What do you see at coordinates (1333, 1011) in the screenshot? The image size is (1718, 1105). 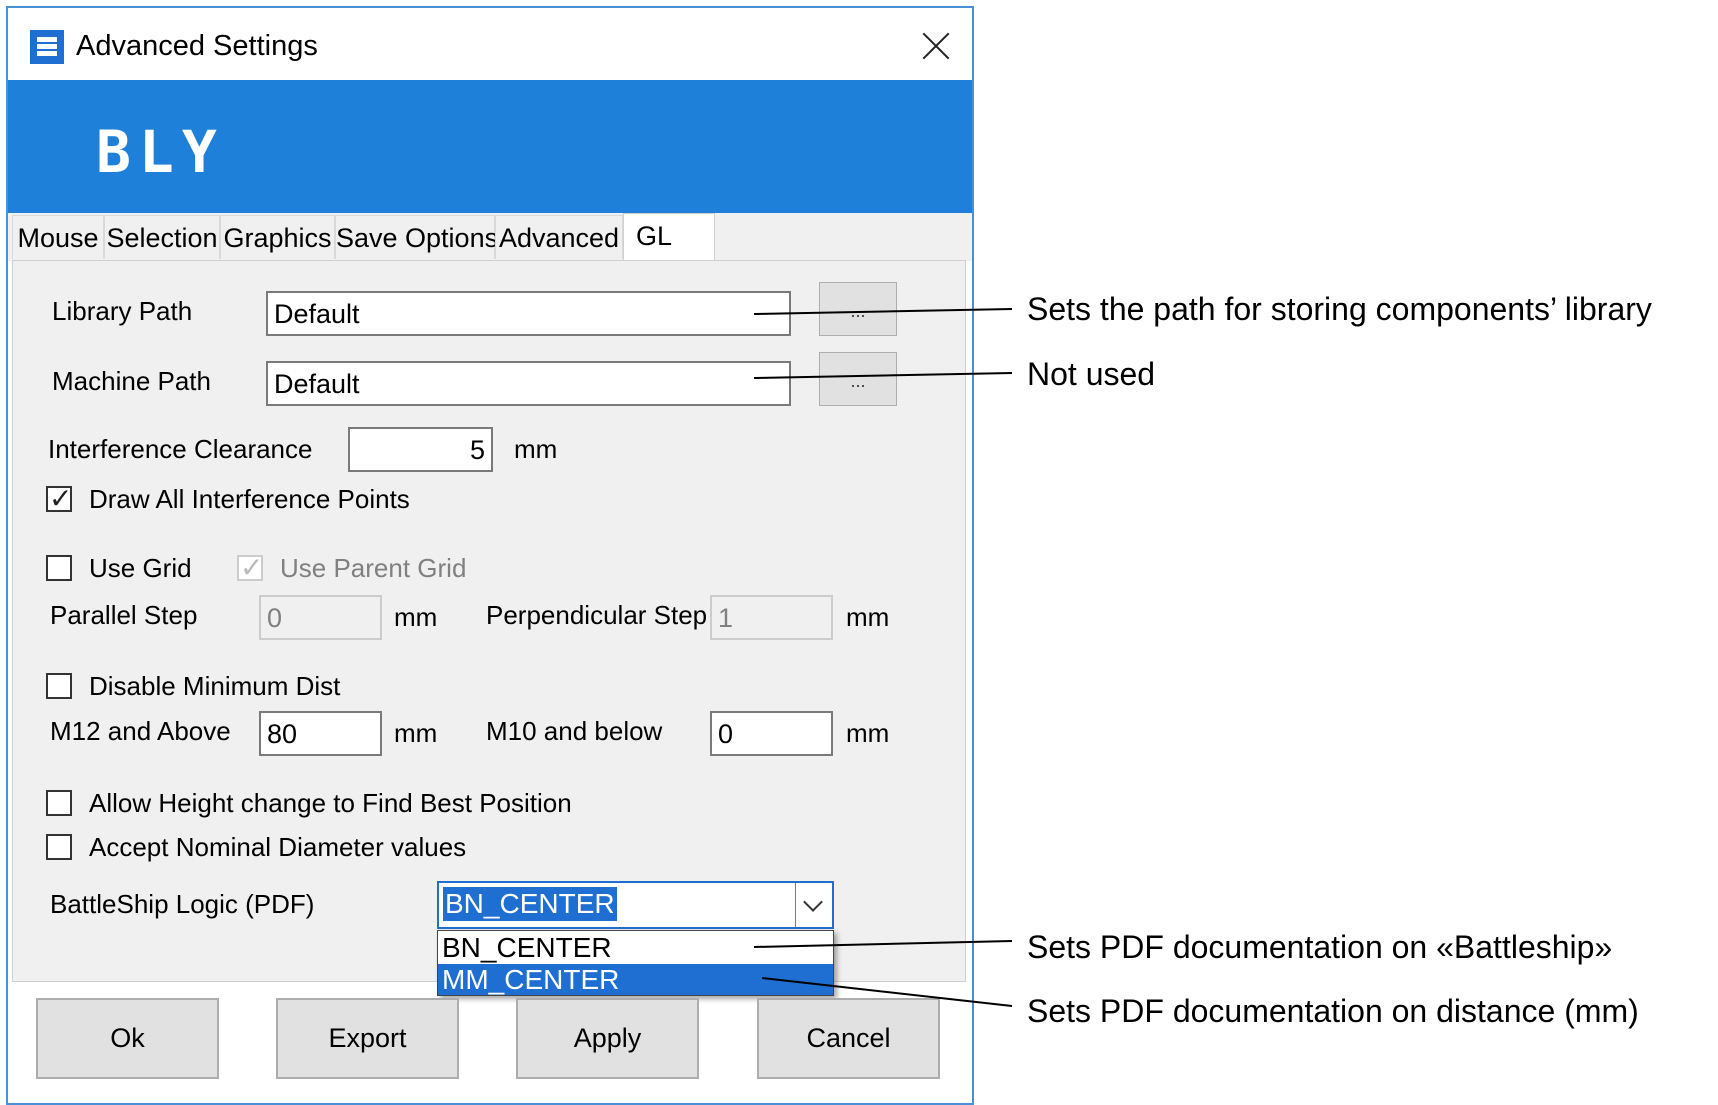 I see `annotation-distance: Sets PDF documentation on distance (mm)` at bounding box center [1333, 1011].